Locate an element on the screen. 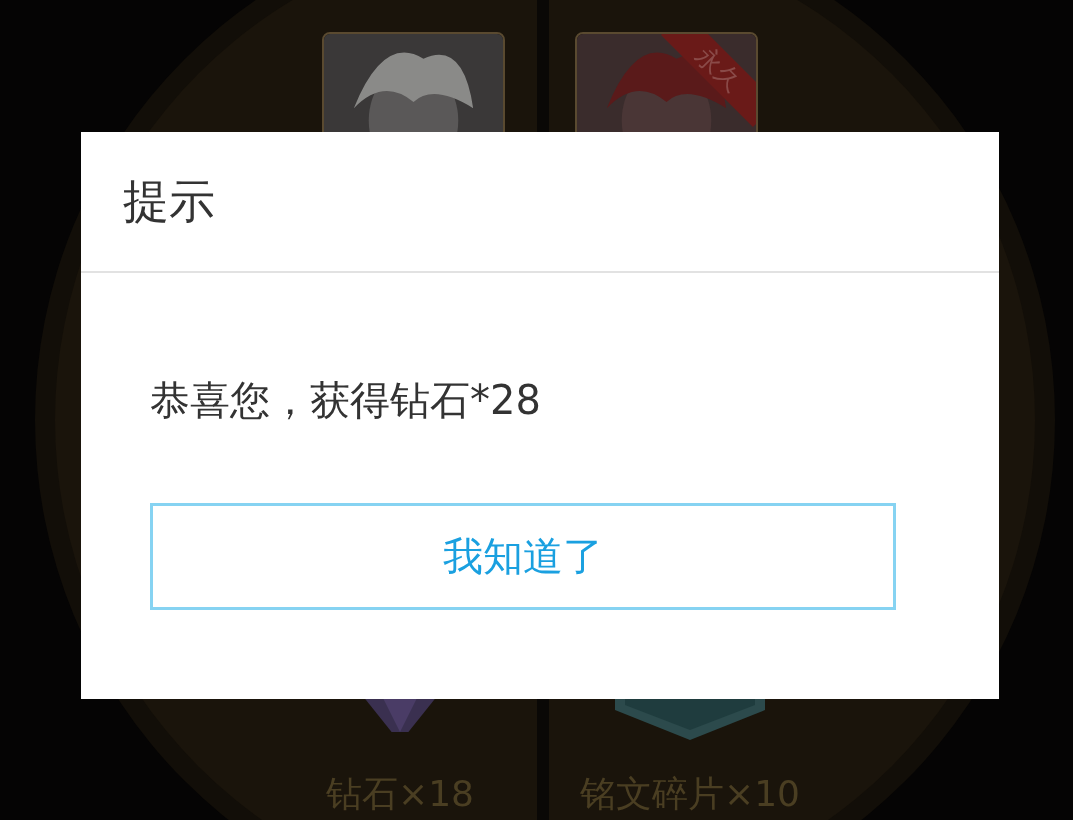 The height and width of the screenshot is (820, 1073). dialog-message: 恭喜您，获得钻石*28 is located at coordinates (345, 400).